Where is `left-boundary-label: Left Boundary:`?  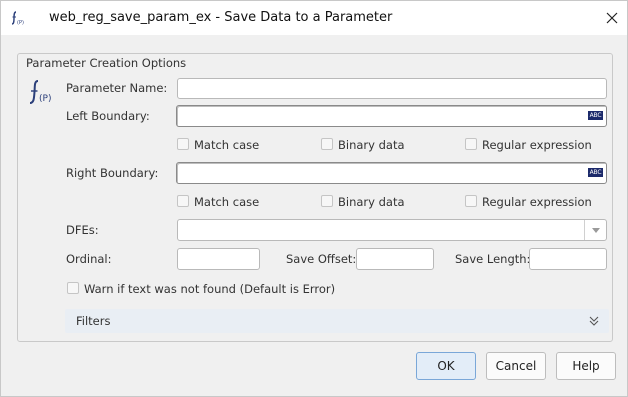
left-boundary-label: Left Boundary: is located at coordinates (108, 116).